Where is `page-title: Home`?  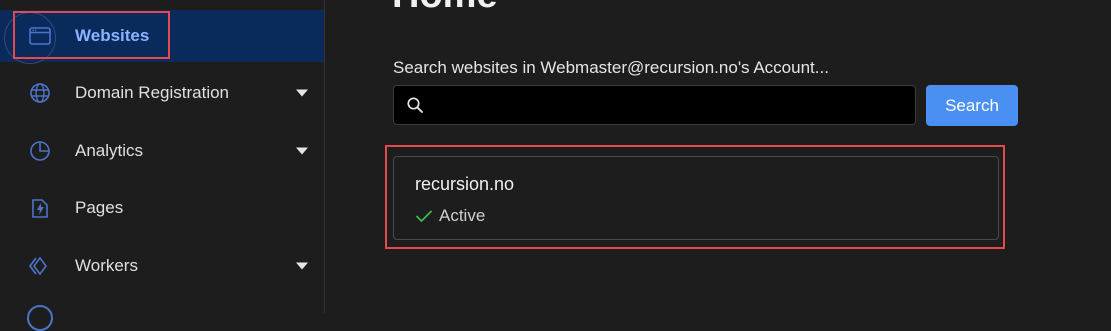
page-title: Home is located at coordinates (445, 8).